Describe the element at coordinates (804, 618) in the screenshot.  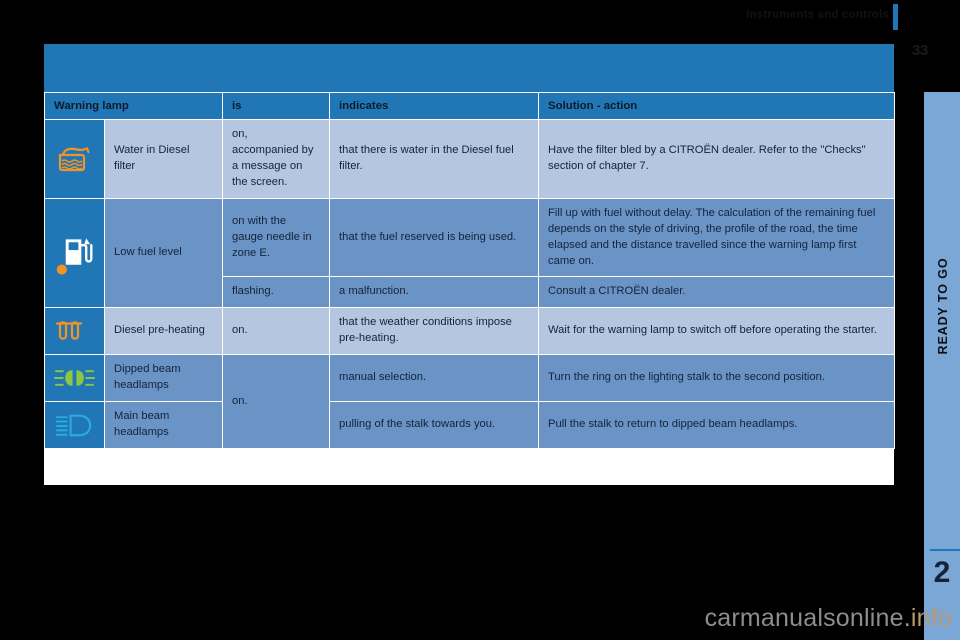
I see `watermark-name: carmanualsonline` at that location.